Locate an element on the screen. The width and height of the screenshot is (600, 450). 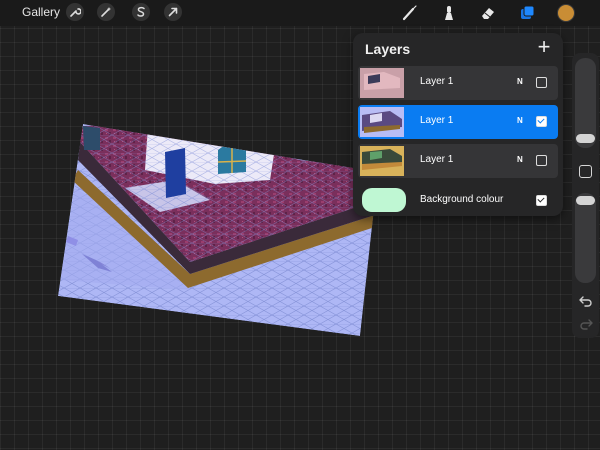
layer-row-2: Layer 1 N is located at coordinates (458, 122).